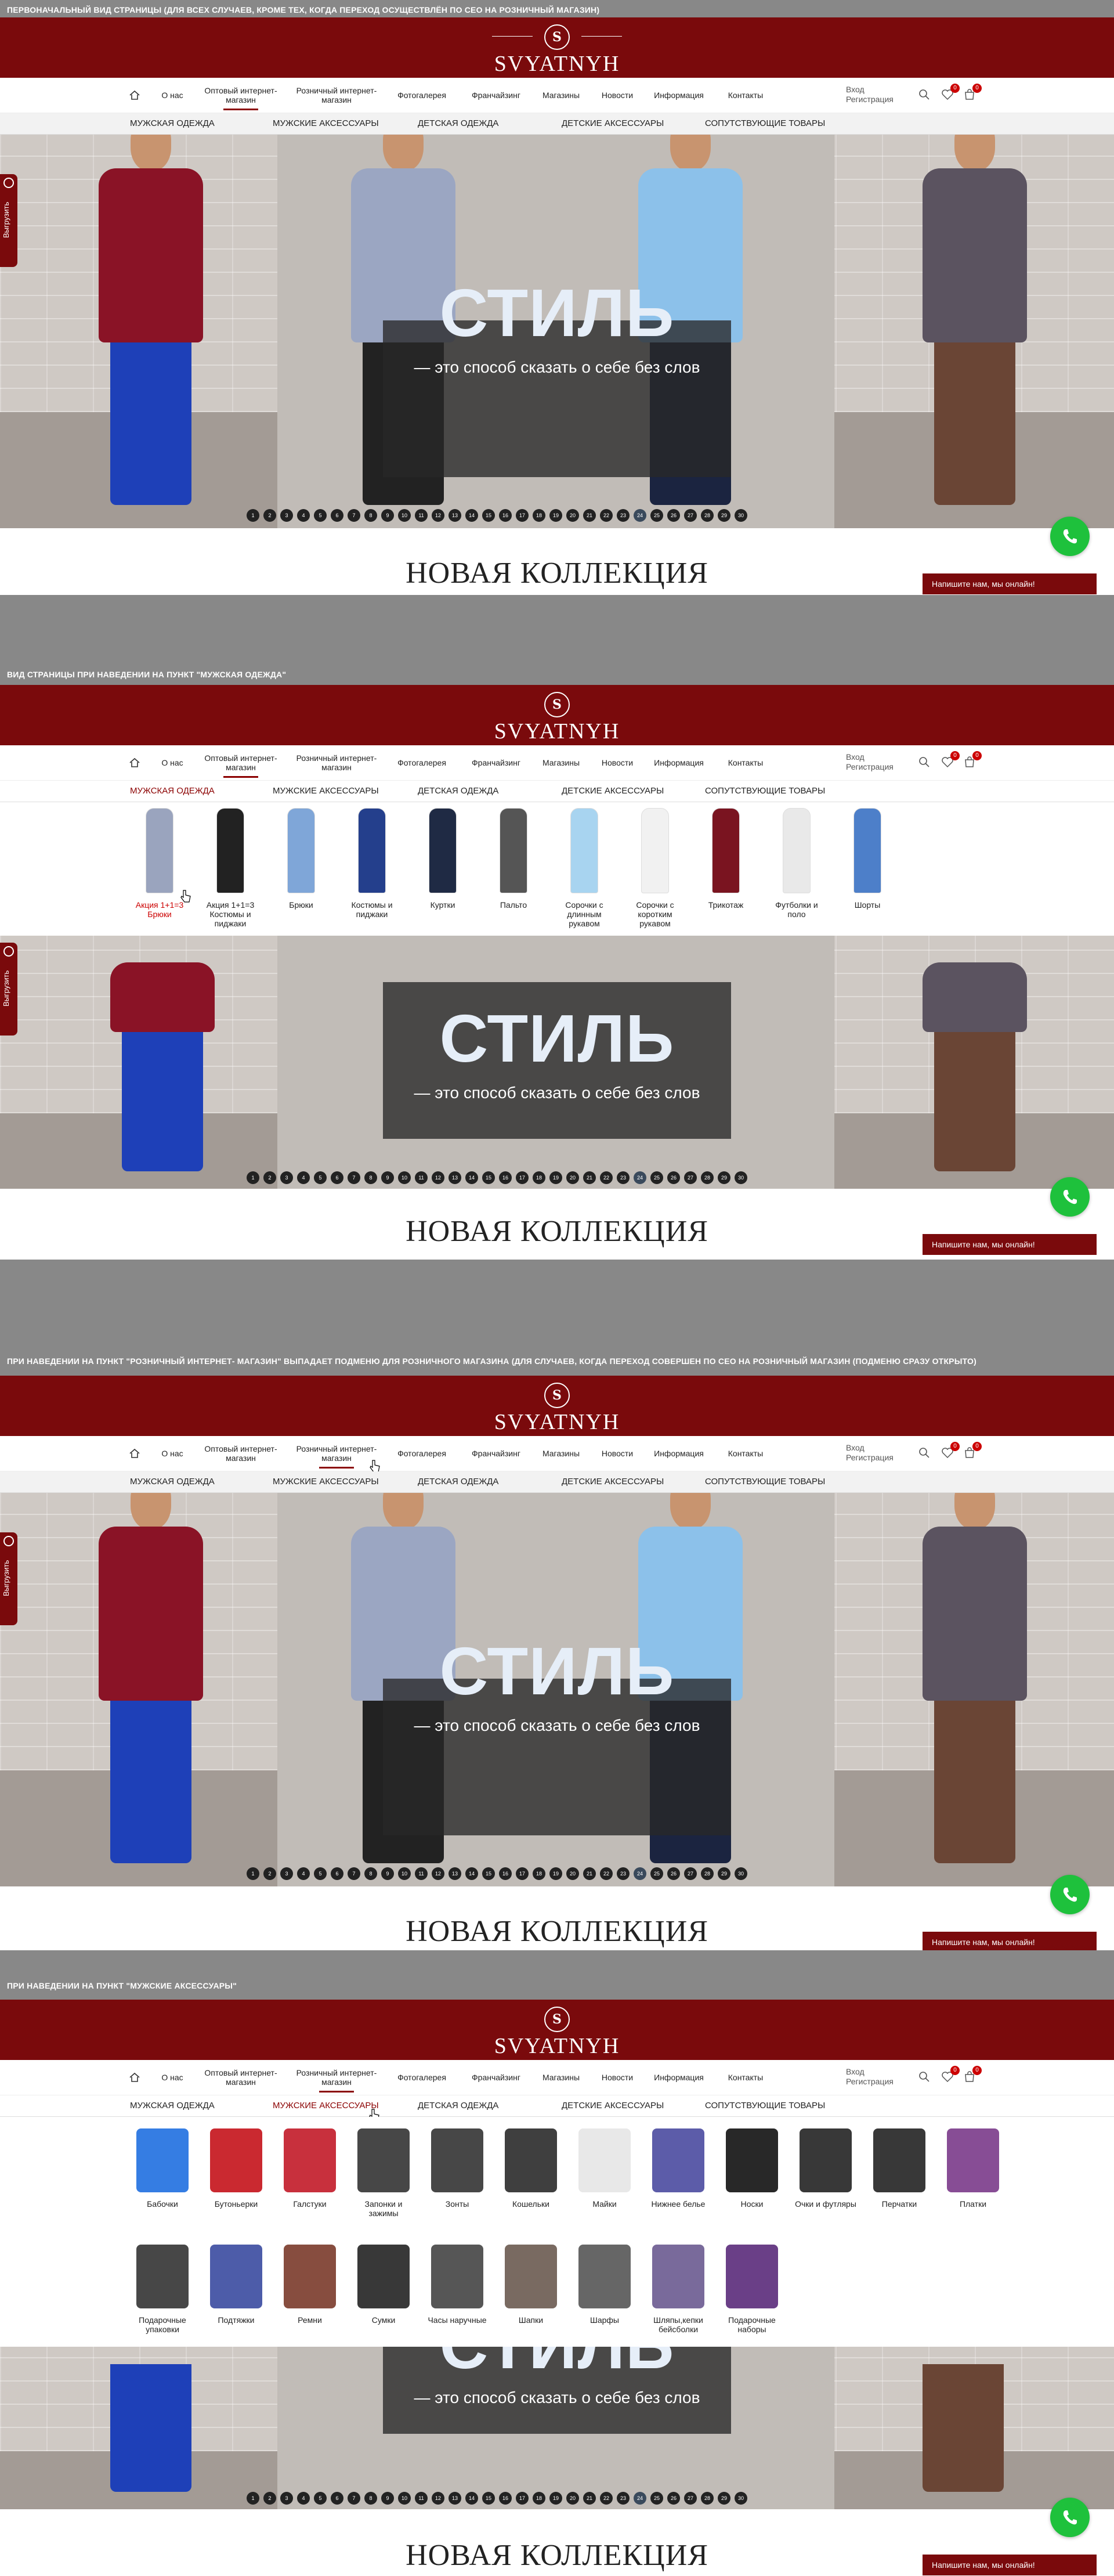  What do you see at coordinates (162, 2289) in the screenshot?
I see `accessory-menu-item: Подарочные упаковки` at bounding box center [162, 2289].